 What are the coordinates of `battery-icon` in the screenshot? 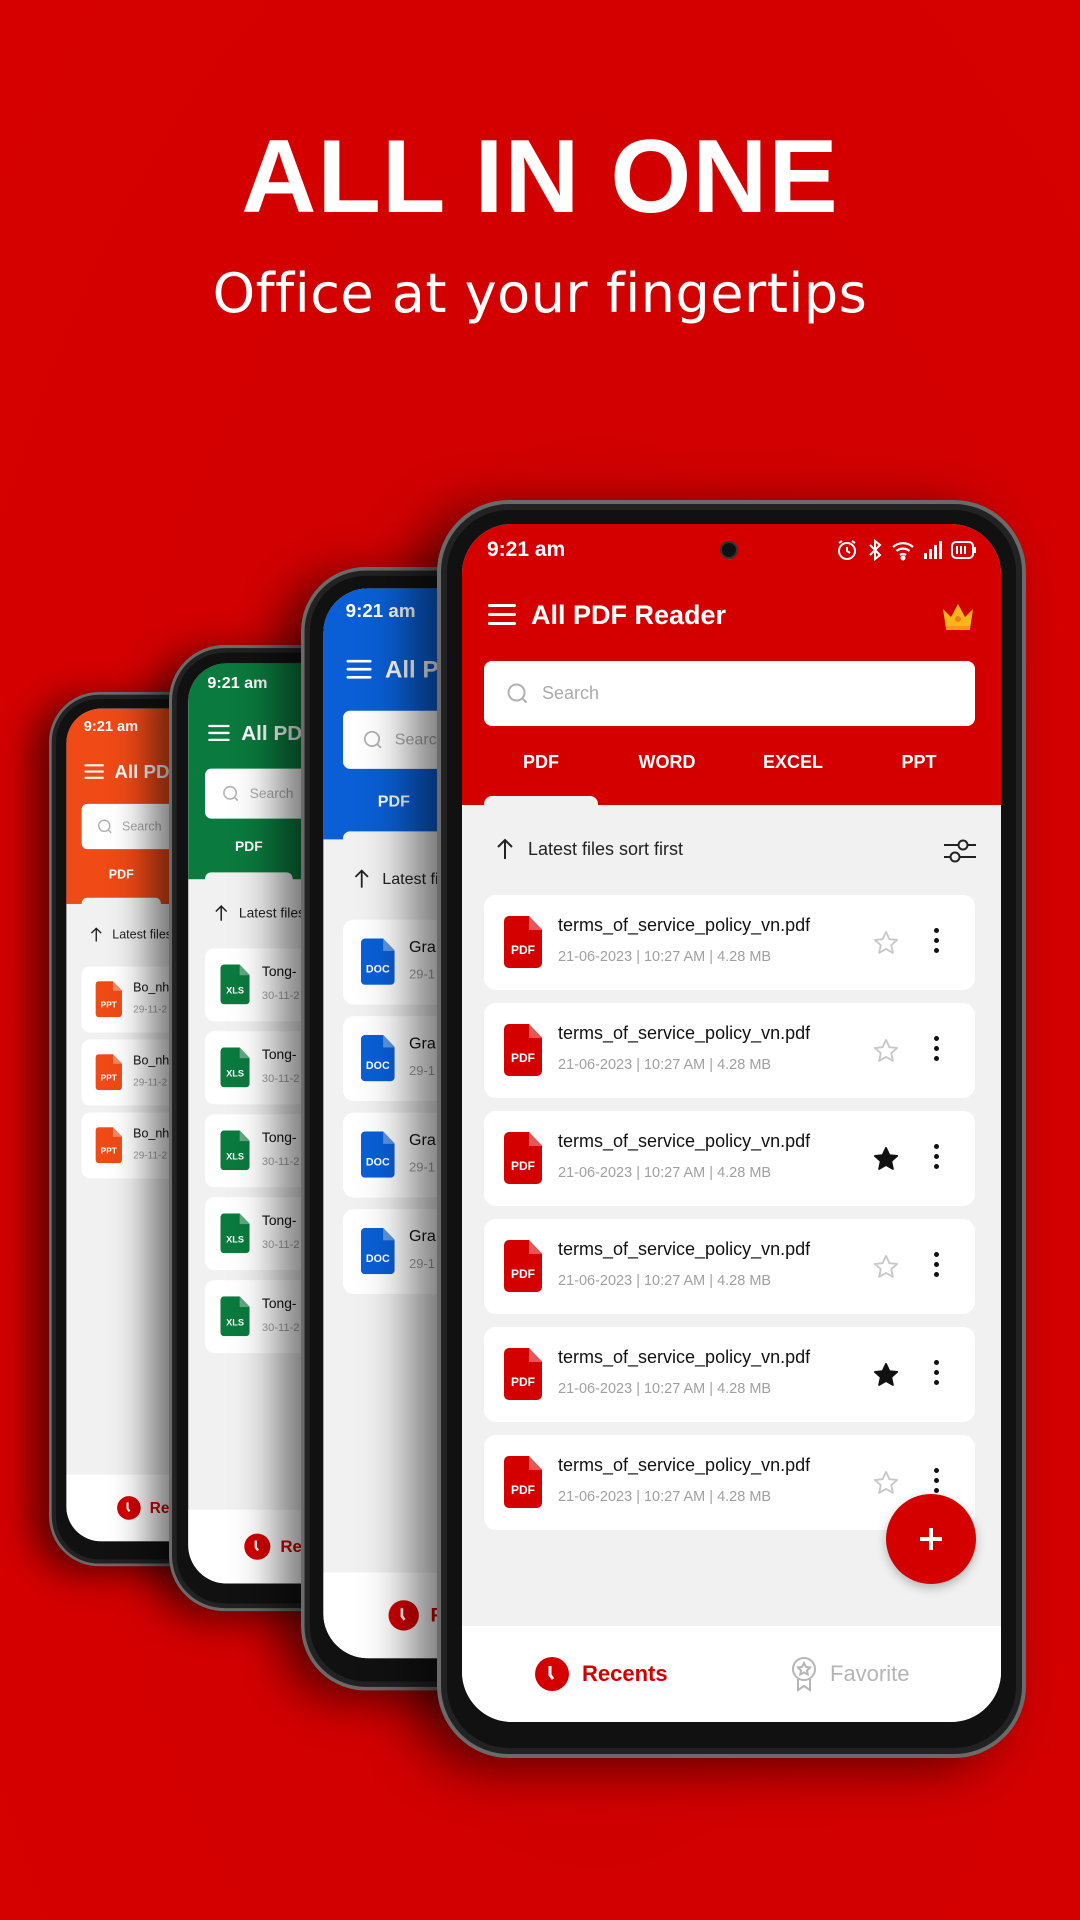 It's located at (963, 550).